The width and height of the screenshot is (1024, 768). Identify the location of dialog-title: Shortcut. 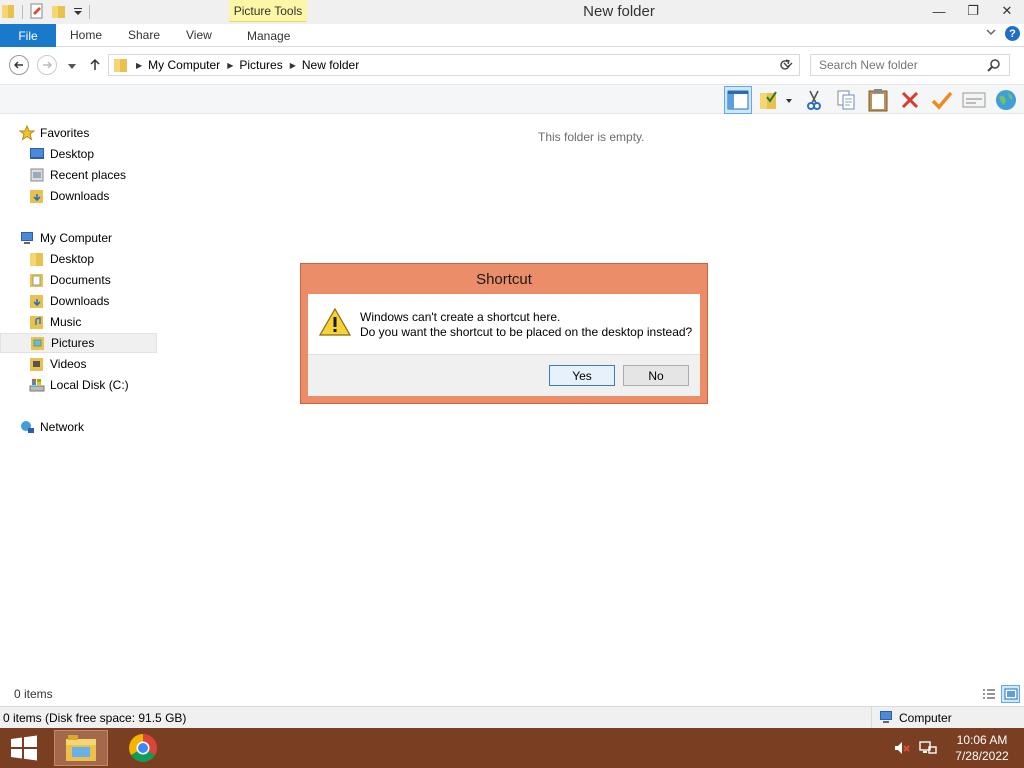
(504, 279).